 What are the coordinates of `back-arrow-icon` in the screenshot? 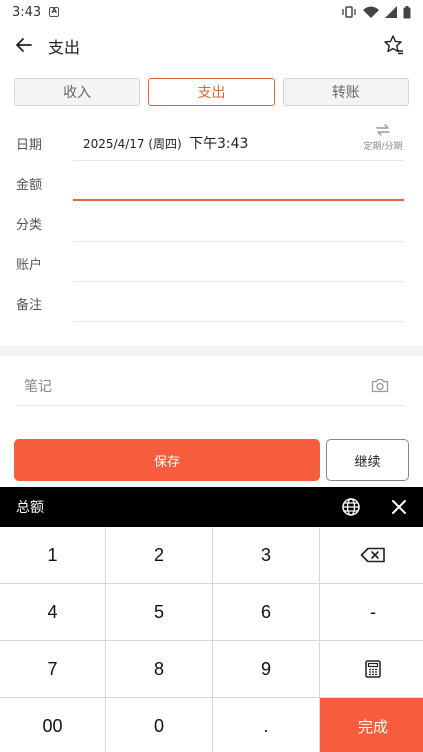 It's located at (24, 45).